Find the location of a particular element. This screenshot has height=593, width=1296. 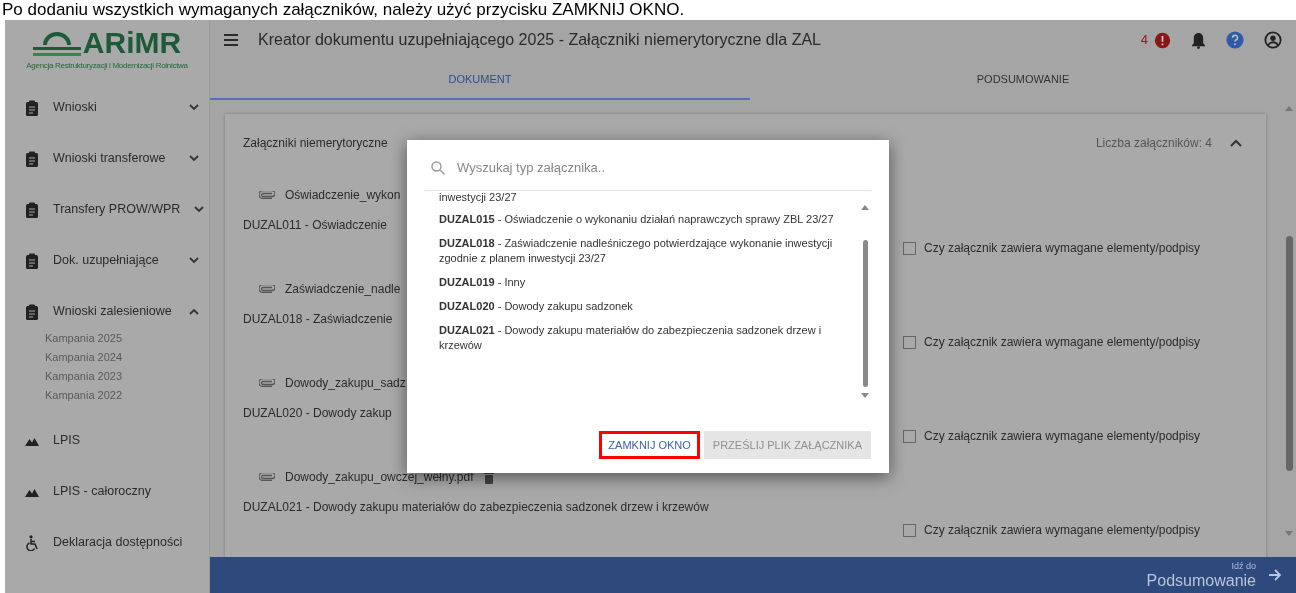

sidebar-item: Dok. uzupełniające is located at coordinates (114, 260).